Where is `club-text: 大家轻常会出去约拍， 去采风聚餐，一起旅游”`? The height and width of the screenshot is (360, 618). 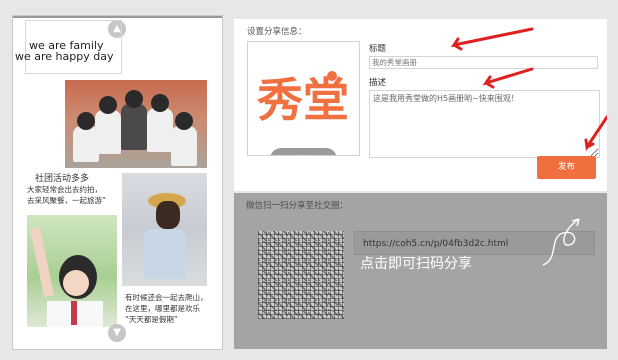
club-text: 大家轻常会出去约拍， 去采风聚餐，一起旅游” is located at coordinates (66, 195).